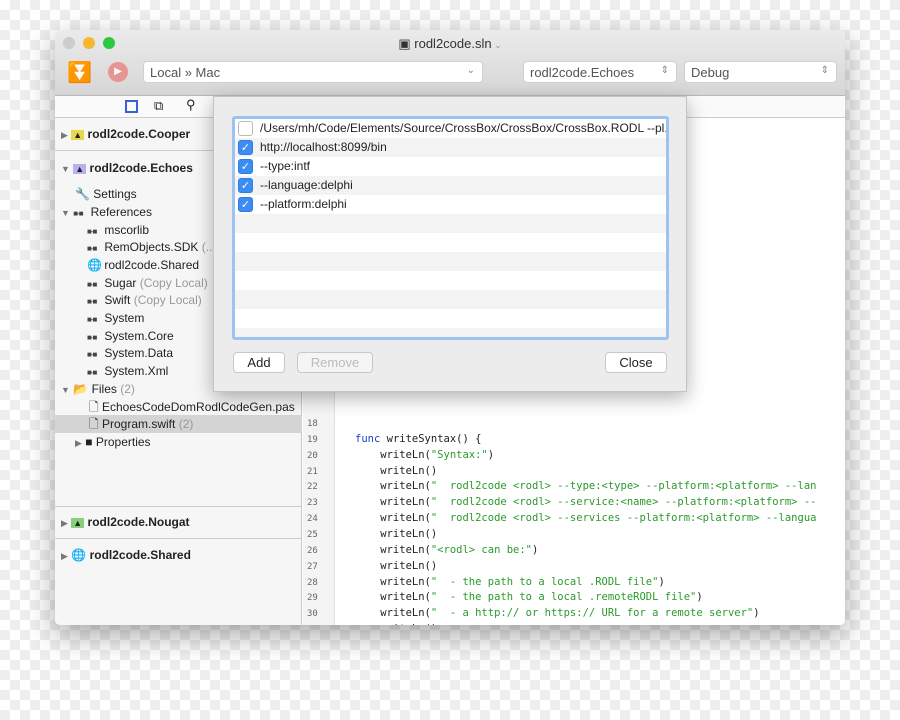 The width and height of the screenshot is (900, 720). I want to click on argument-text: http://localhost:8099/bin, so click(323, 147).